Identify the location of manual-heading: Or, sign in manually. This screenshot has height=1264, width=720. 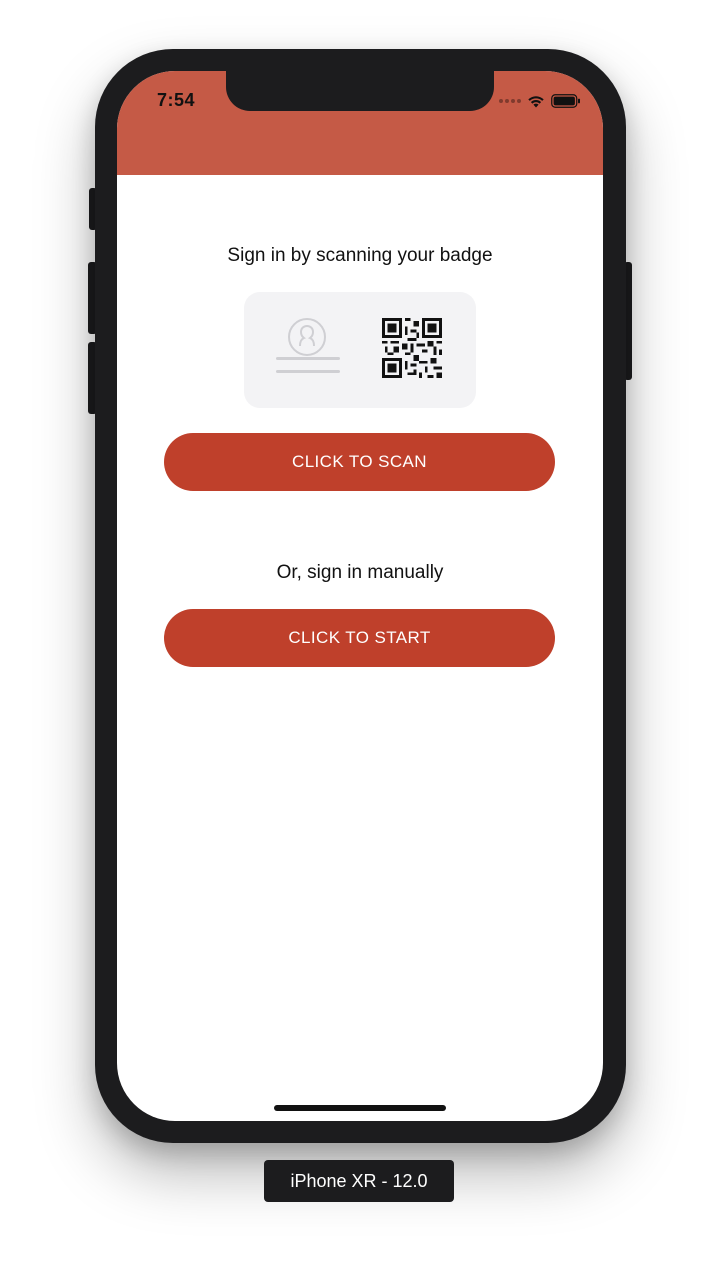
(360, 572).